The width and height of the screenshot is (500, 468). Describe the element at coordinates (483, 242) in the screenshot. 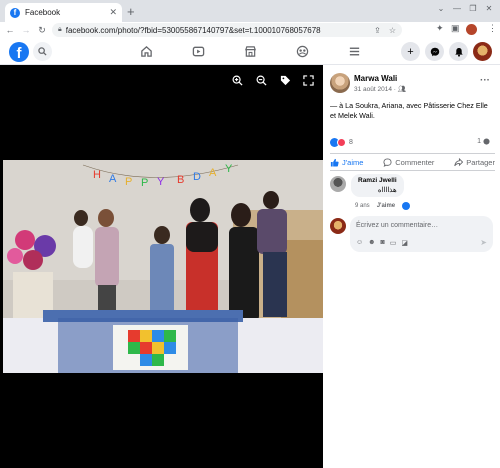

I see `send-icon: ➤` at that location.